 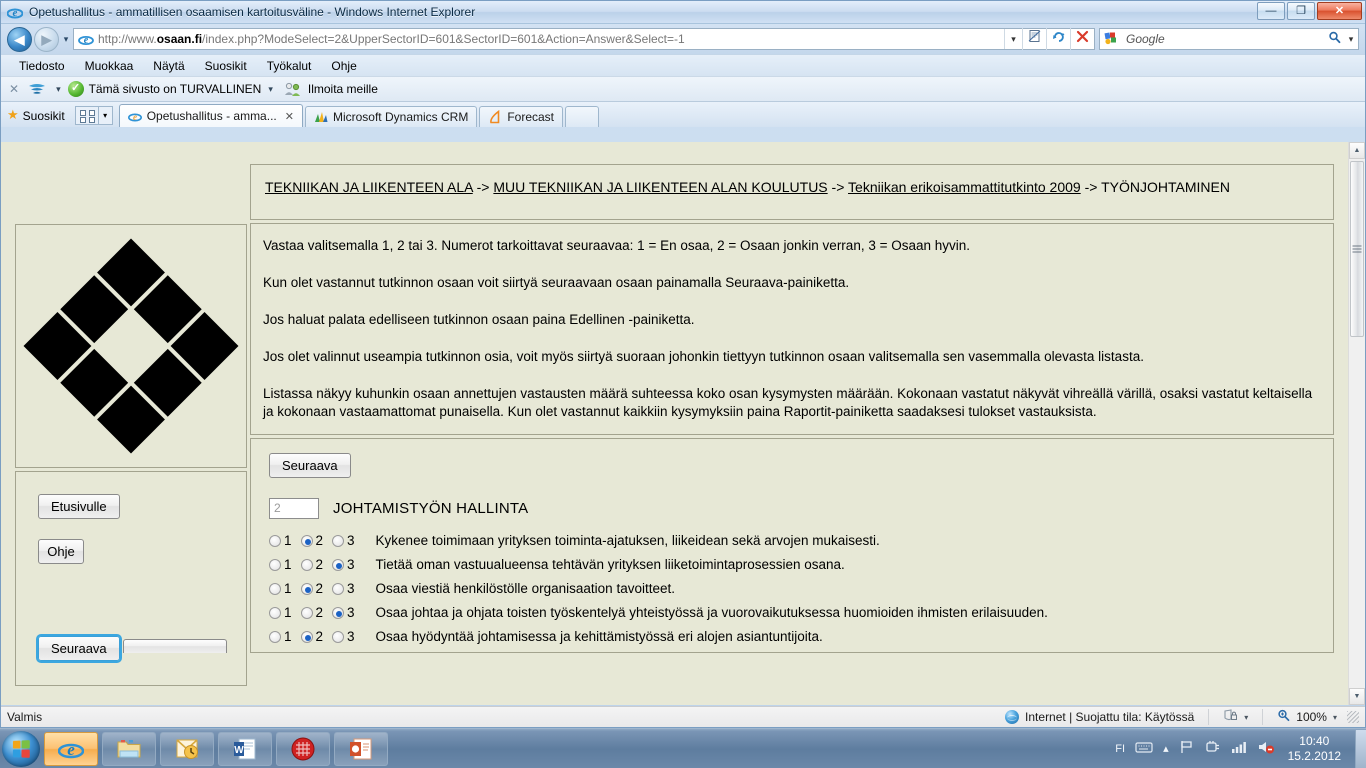 What do you see at coordinates (1271, 11) in the screenshot?
I see `minimize-button: —` at bounding box center [1271, 11].